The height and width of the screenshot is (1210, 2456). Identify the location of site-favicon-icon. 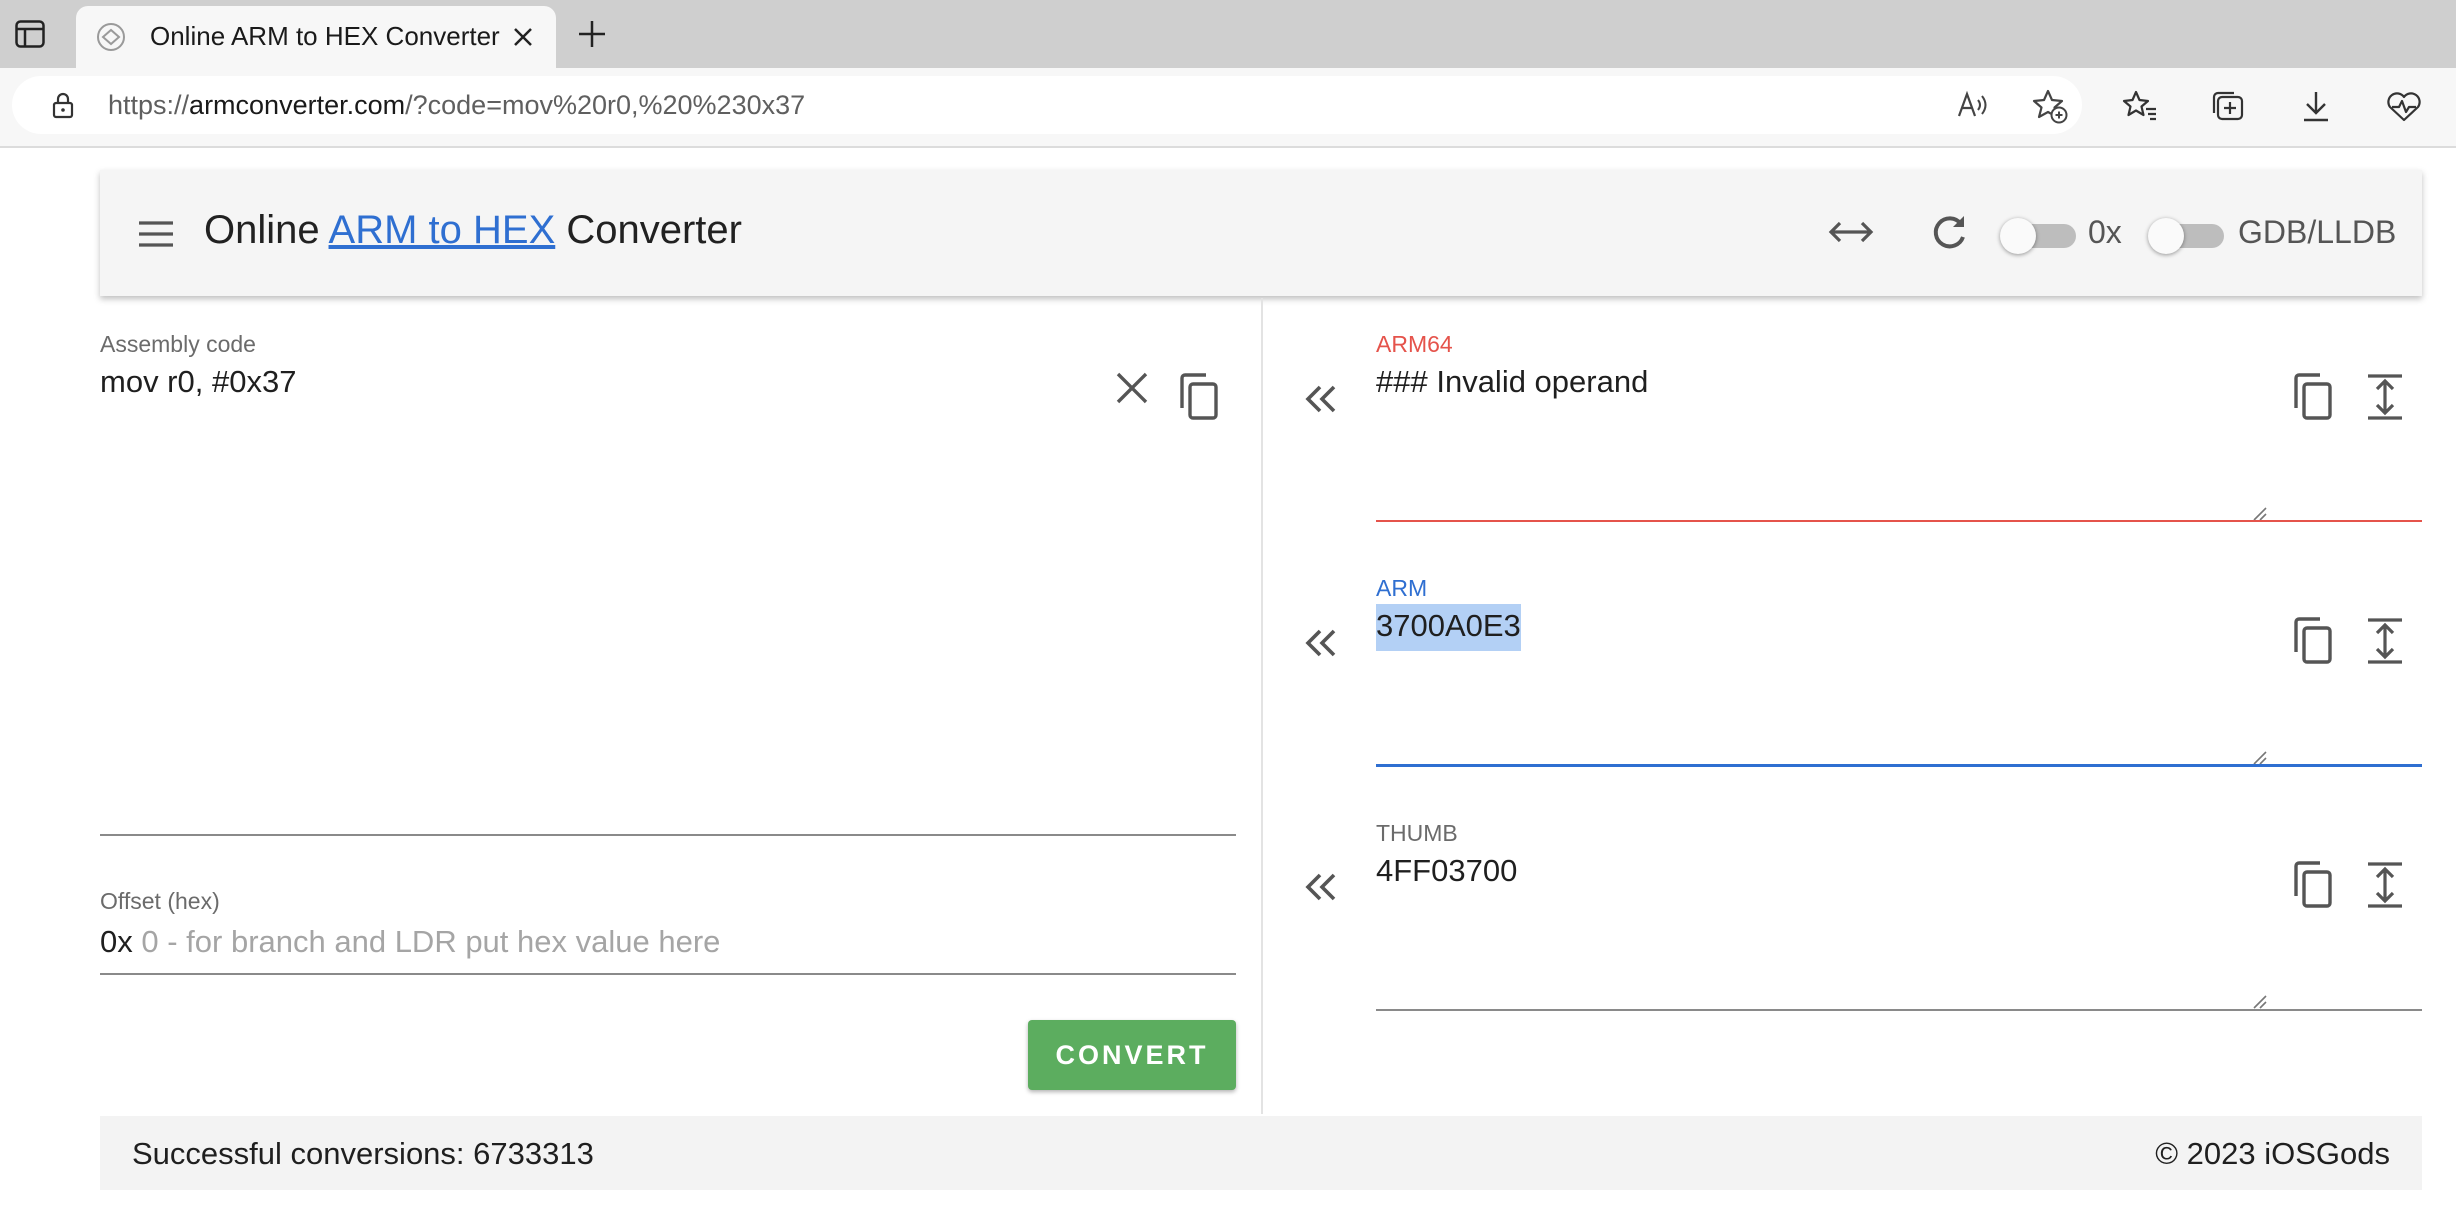
(111, 37).